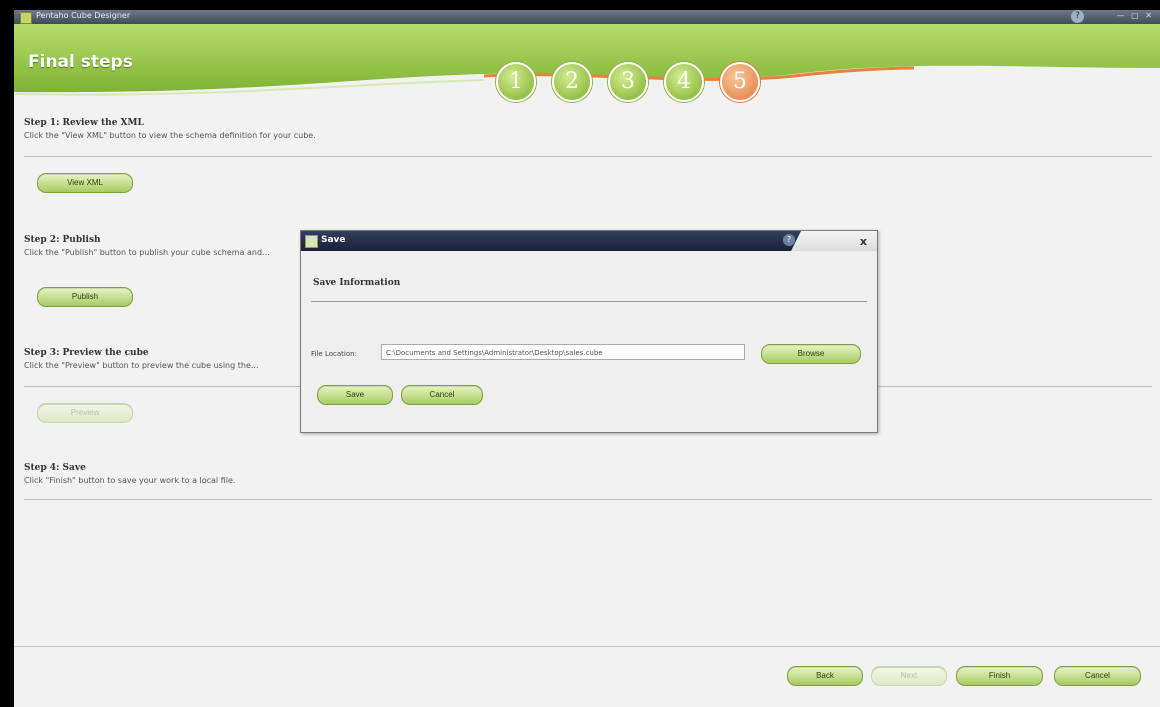  Describe the element at coordinates (85, 183) in the screenshot. I see `view-xml-button: View XML` at that location.